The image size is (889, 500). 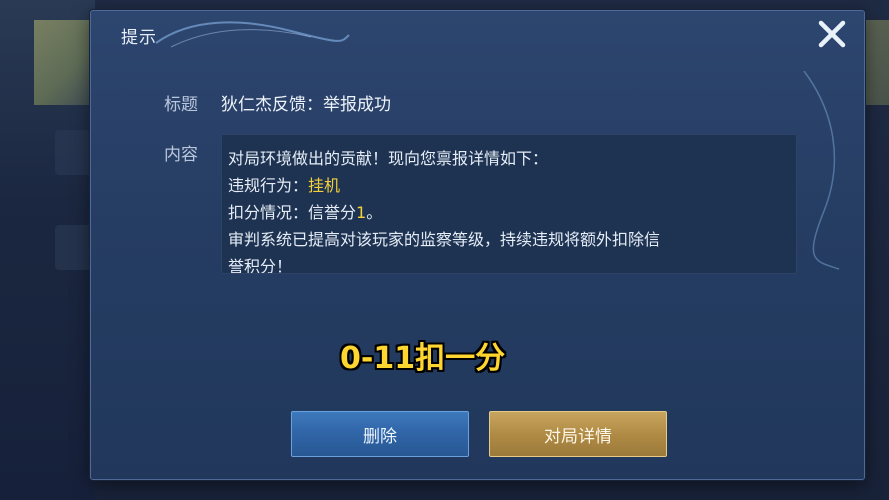 What do you see at coordinates (306, 105) in the screenshot?
I see `subject-value: 狄仁杰反馈：举报成功` at bounding box center [306, 105].